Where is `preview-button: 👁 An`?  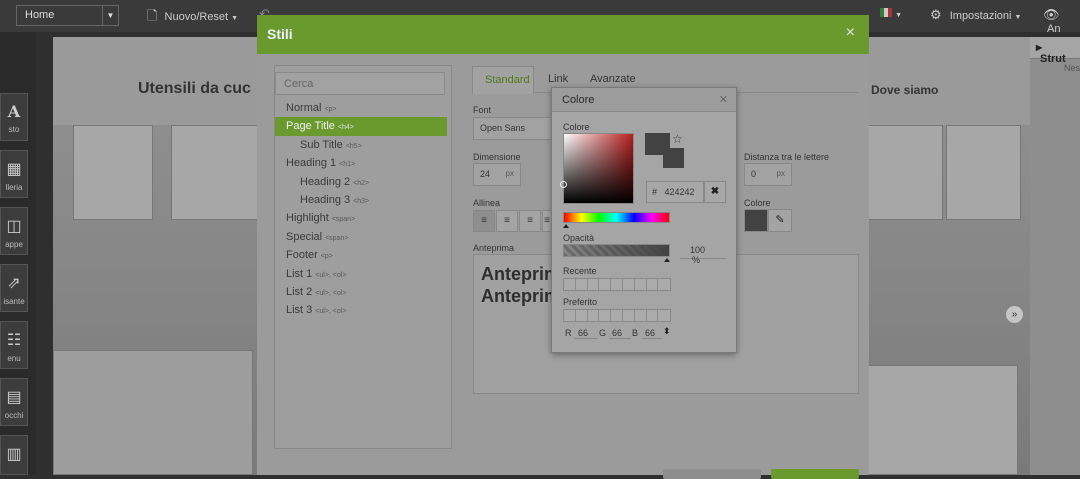 preview-button: 👁 An is located at coordinates (1061, 21).